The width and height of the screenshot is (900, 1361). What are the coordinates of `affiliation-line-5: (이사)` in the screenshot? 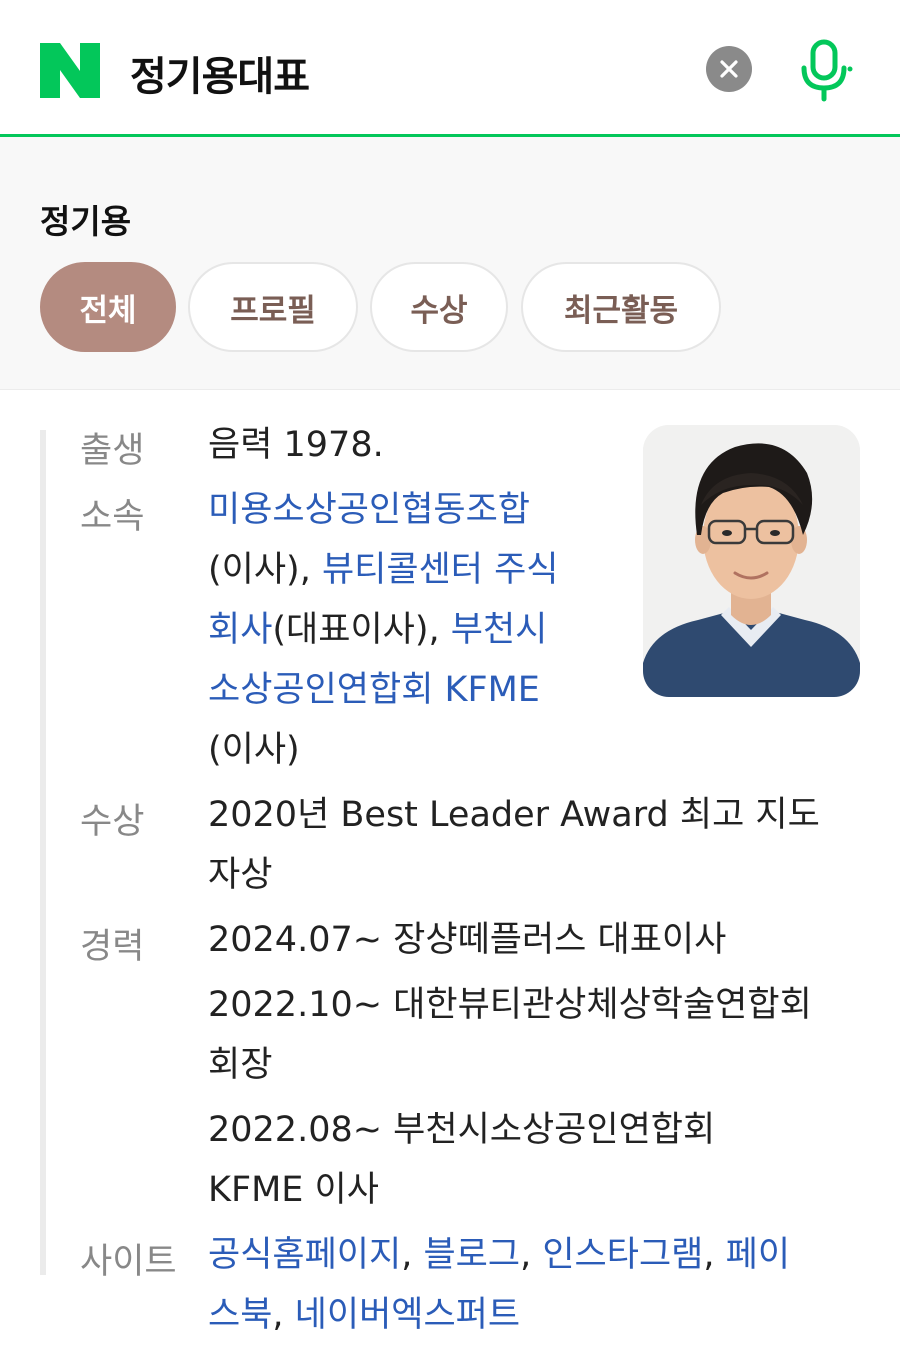 It's located at (254, 750).